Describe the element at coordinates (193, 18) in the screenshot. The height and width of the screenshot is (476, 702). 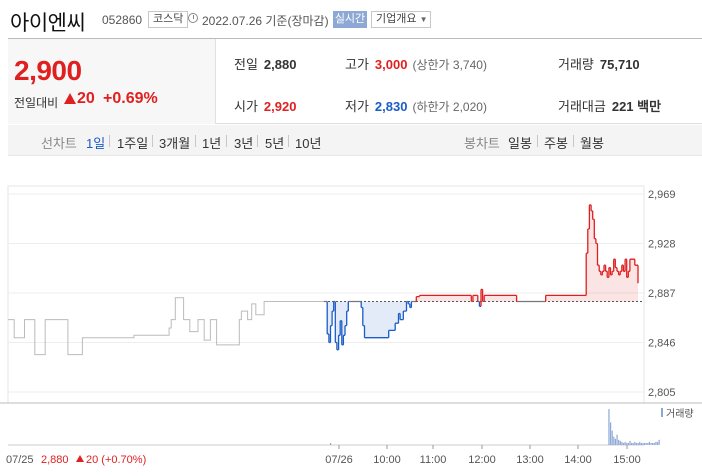
I see `clock-icon` at that location.